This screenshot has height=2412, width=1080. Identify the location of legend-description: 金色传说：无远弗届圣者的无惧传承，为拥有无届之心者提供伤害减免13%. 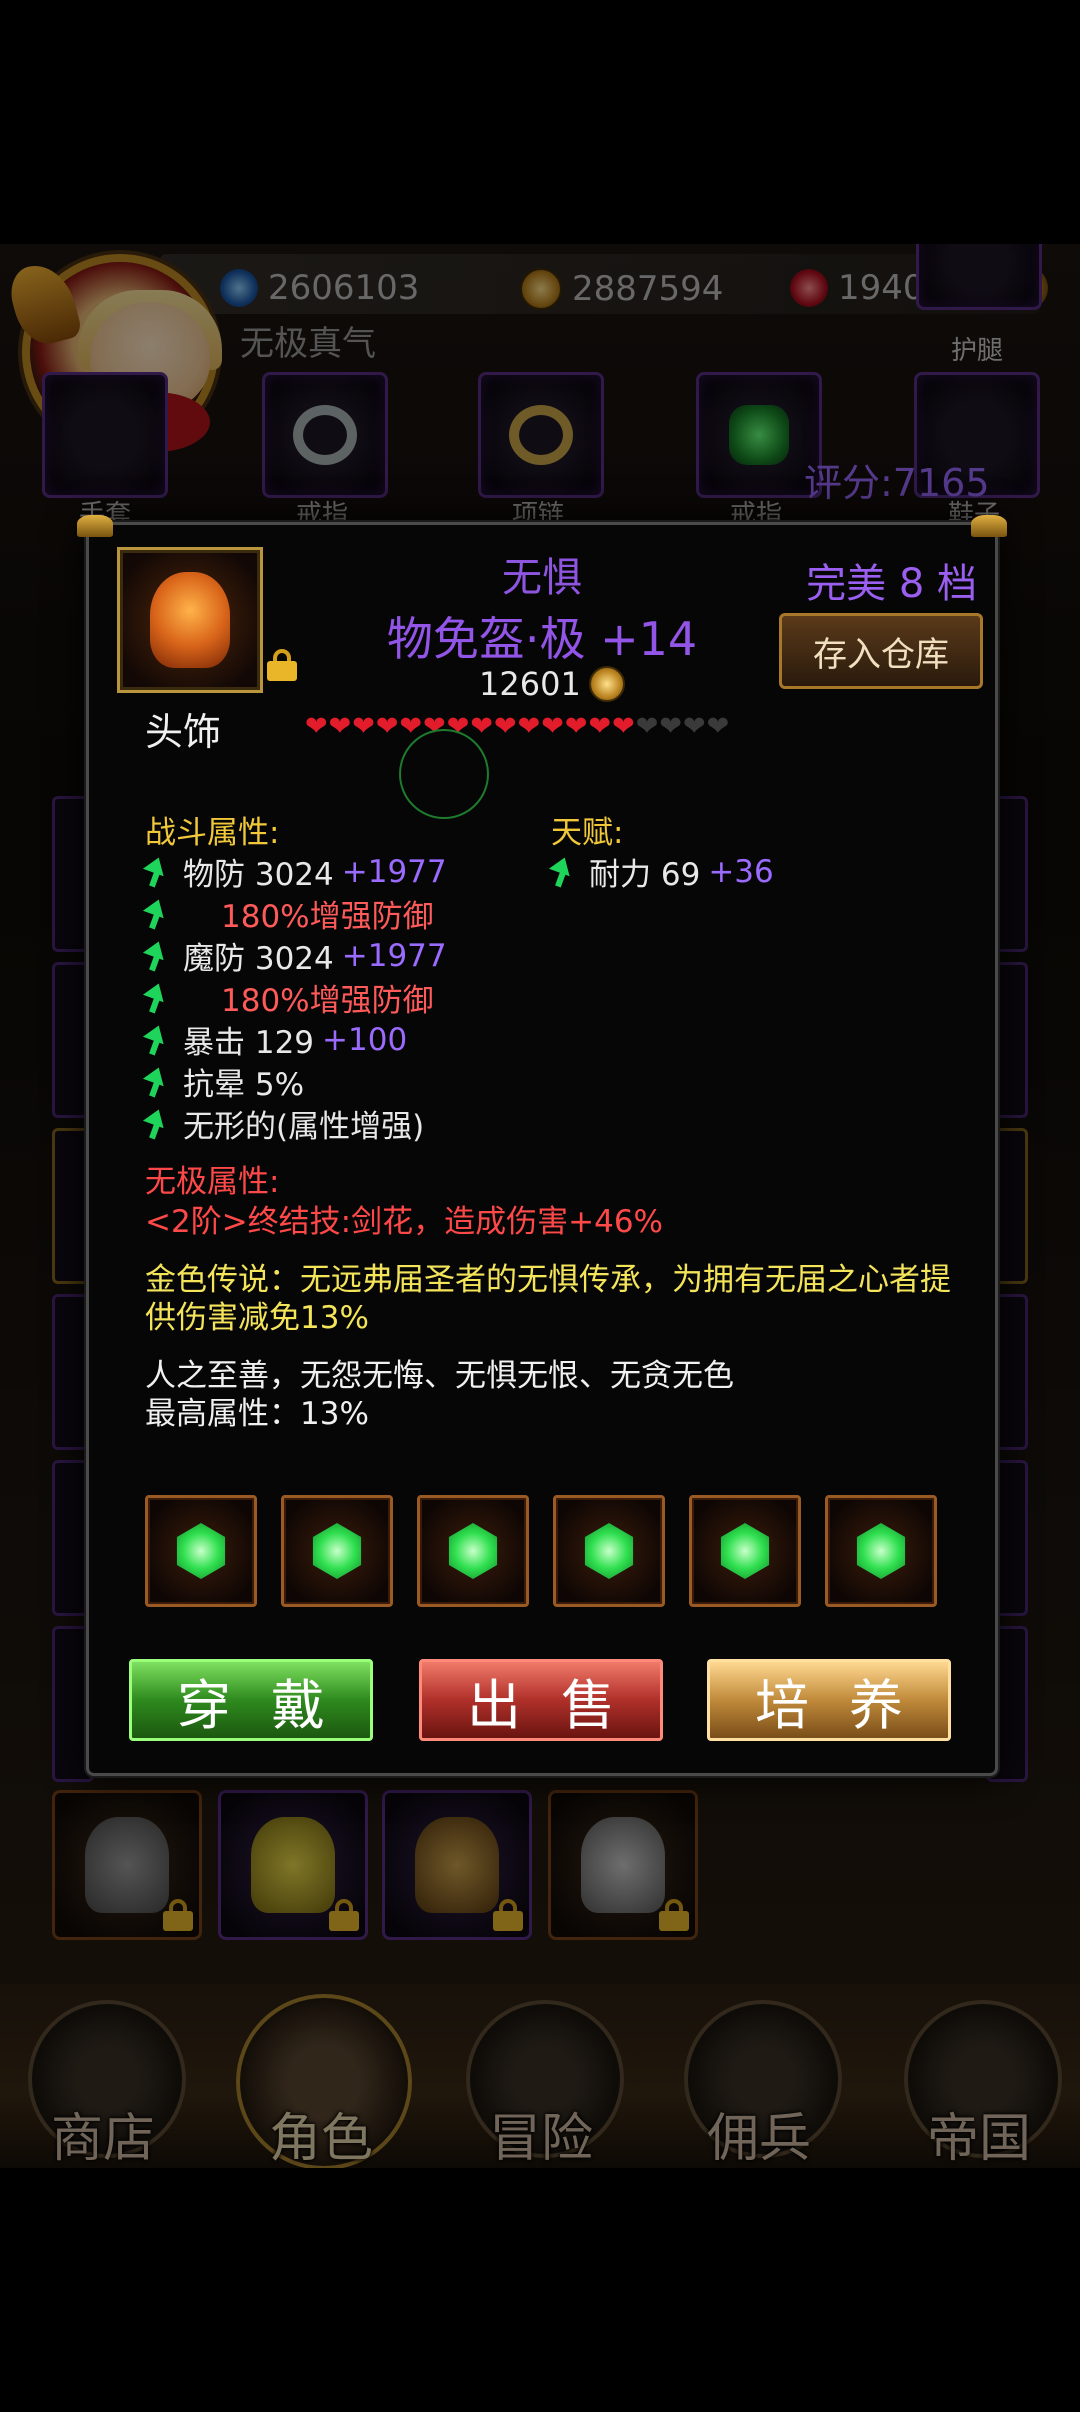
(548, 1299).